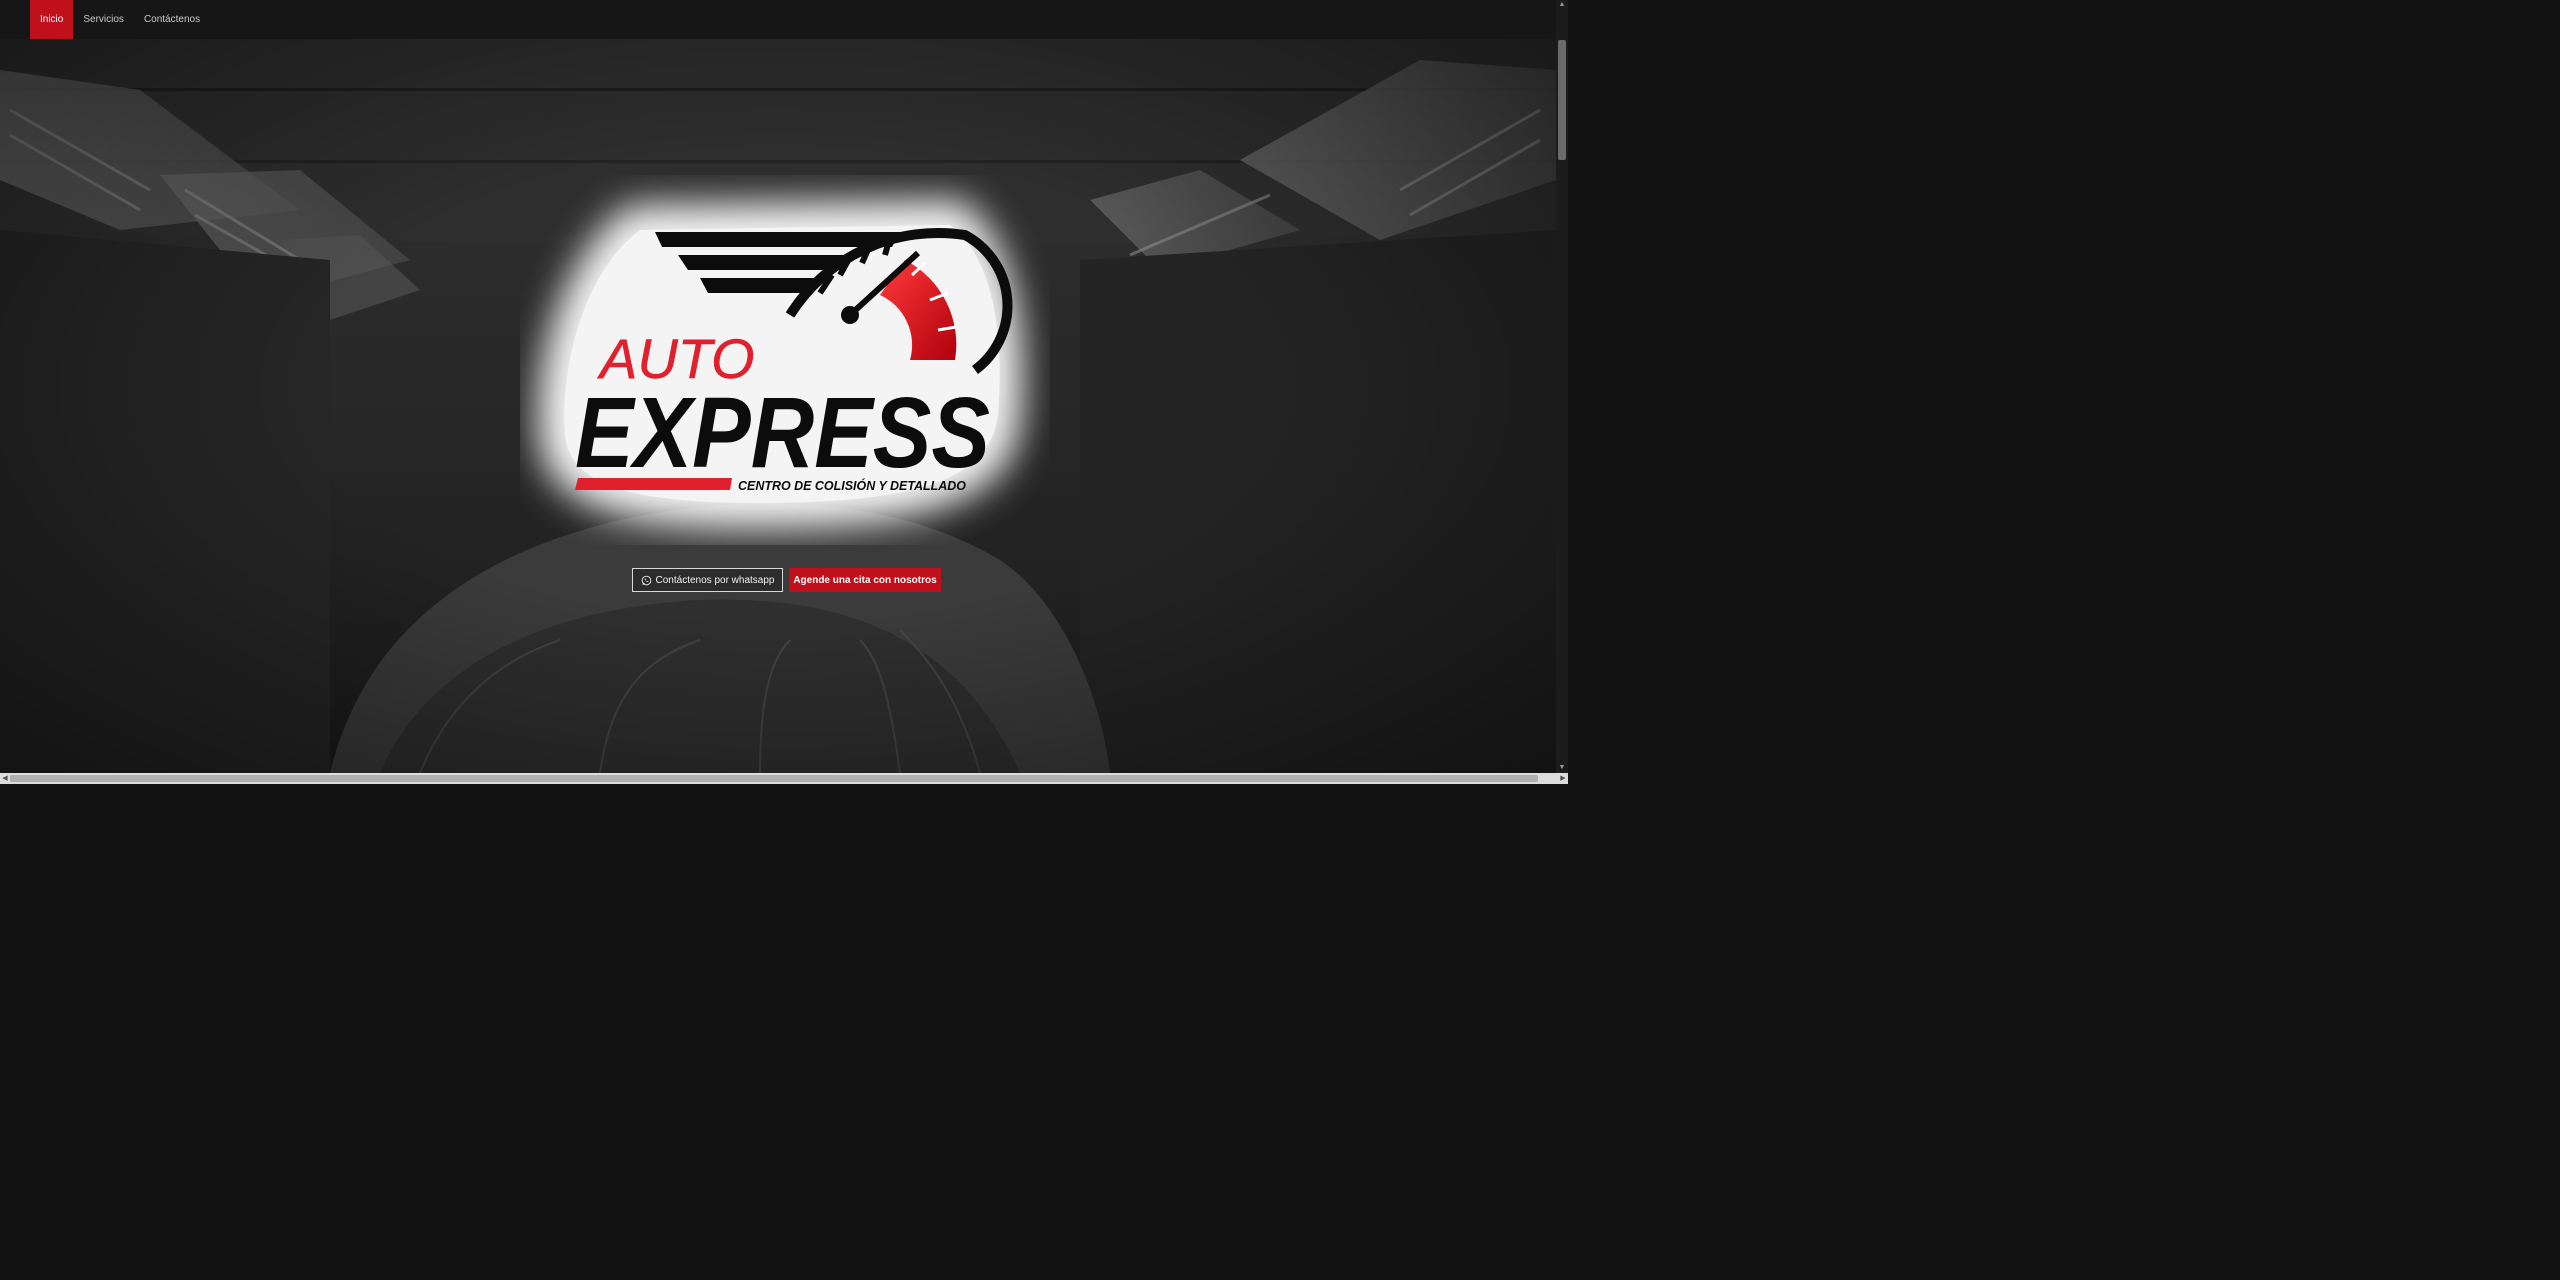  What do you see at coordinates (715, 580) in the screenshot?
I see `whatsapp-button-label: Contáctenos por whatsapp` at bounding box center [715, 580].